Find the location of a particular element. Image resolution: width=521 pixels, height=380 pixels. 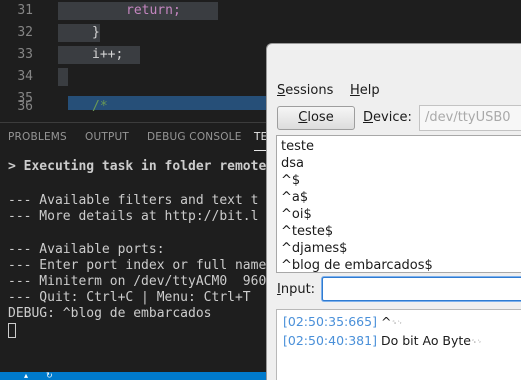

history-item: ^a$ is located at coordinates (294, 197).